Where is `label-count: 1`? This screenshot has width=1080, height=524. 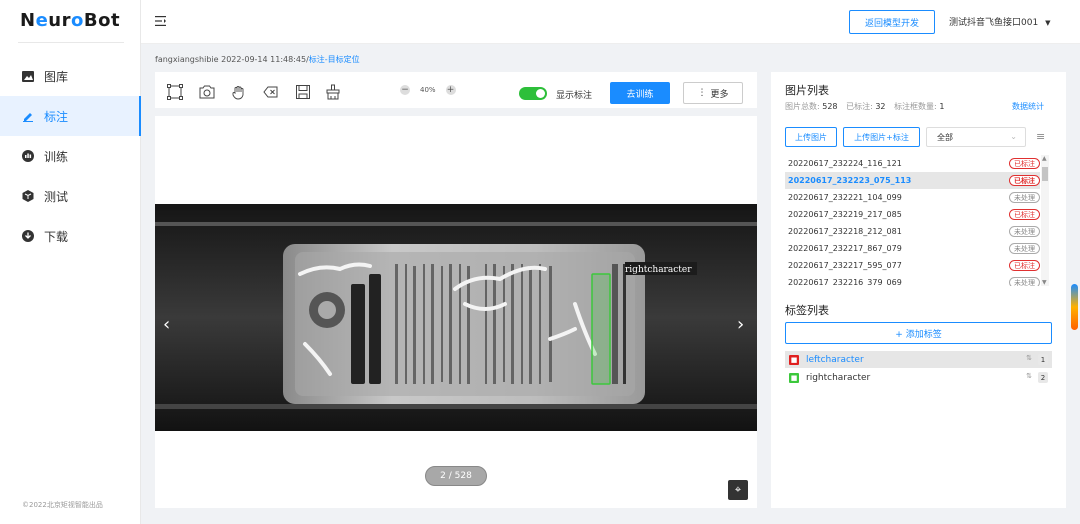
label-count: 1 is located at coordinates (1043, 359).